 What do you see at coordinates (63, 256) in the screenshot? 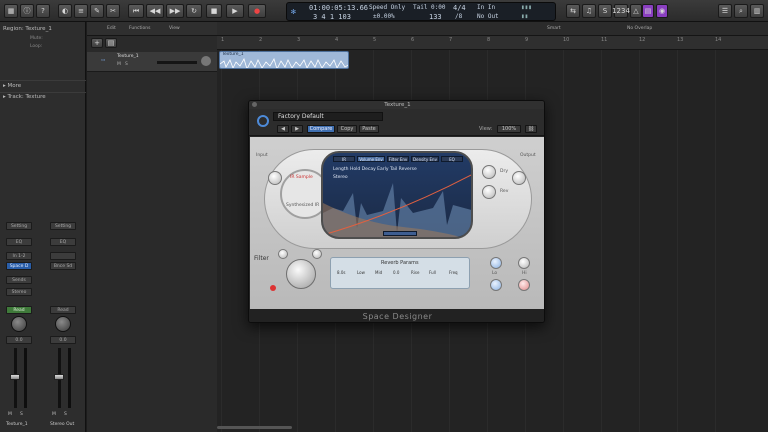
I see `input-slot` at bounding box center [63, 256].